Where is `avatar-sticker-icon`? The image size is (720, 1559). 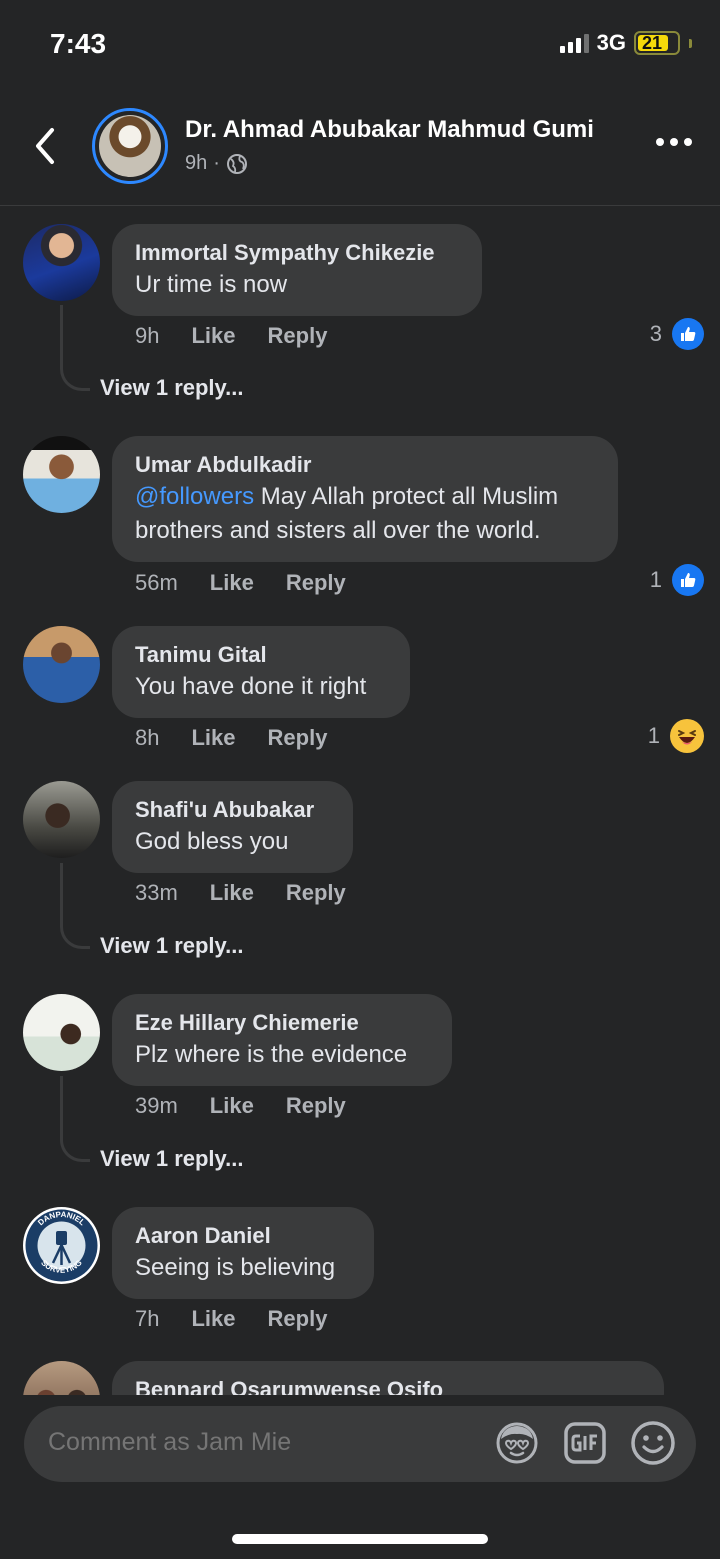
avatar-sticker-icon is located at coordinates (517, 1443).